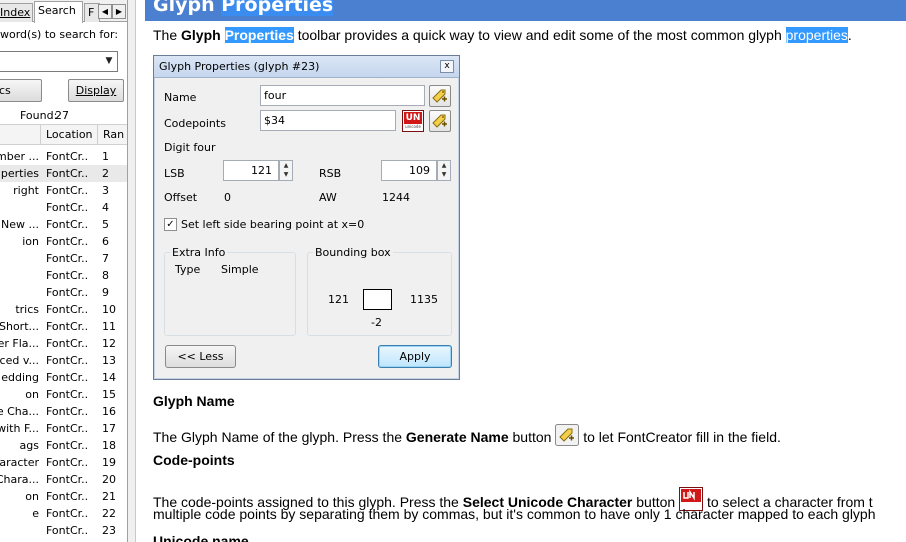 The image size is (906, 542). Describe the element at coordinates (59, 61) in the screenshot. I see `search-input: ▼` at that location.